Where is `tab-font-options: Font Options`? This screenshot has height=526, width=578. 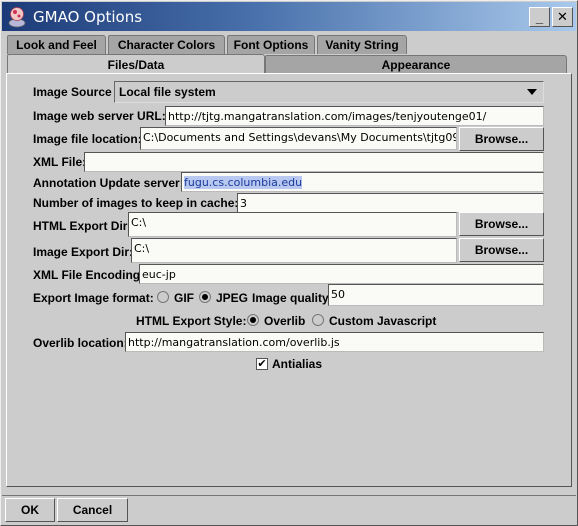 tab-font-options: Font Options is located at coordinates (271, 44).